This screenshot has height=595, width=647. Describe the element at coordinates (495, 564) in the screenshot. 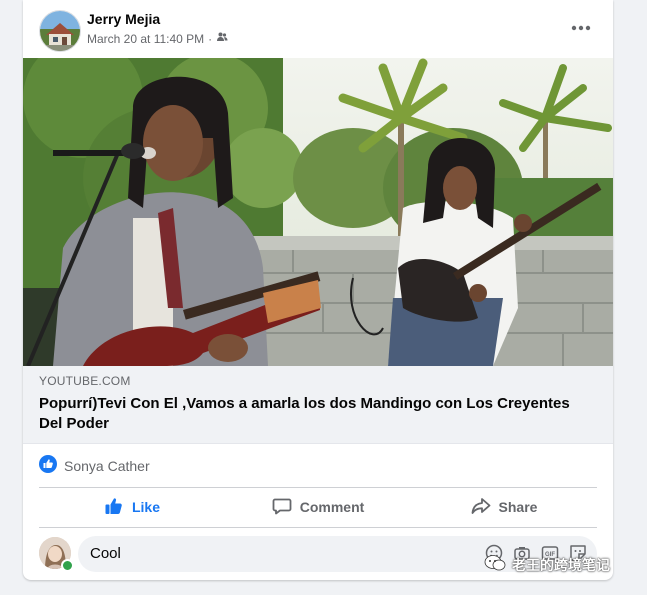

I see `wechat-logo-icon` at that location.